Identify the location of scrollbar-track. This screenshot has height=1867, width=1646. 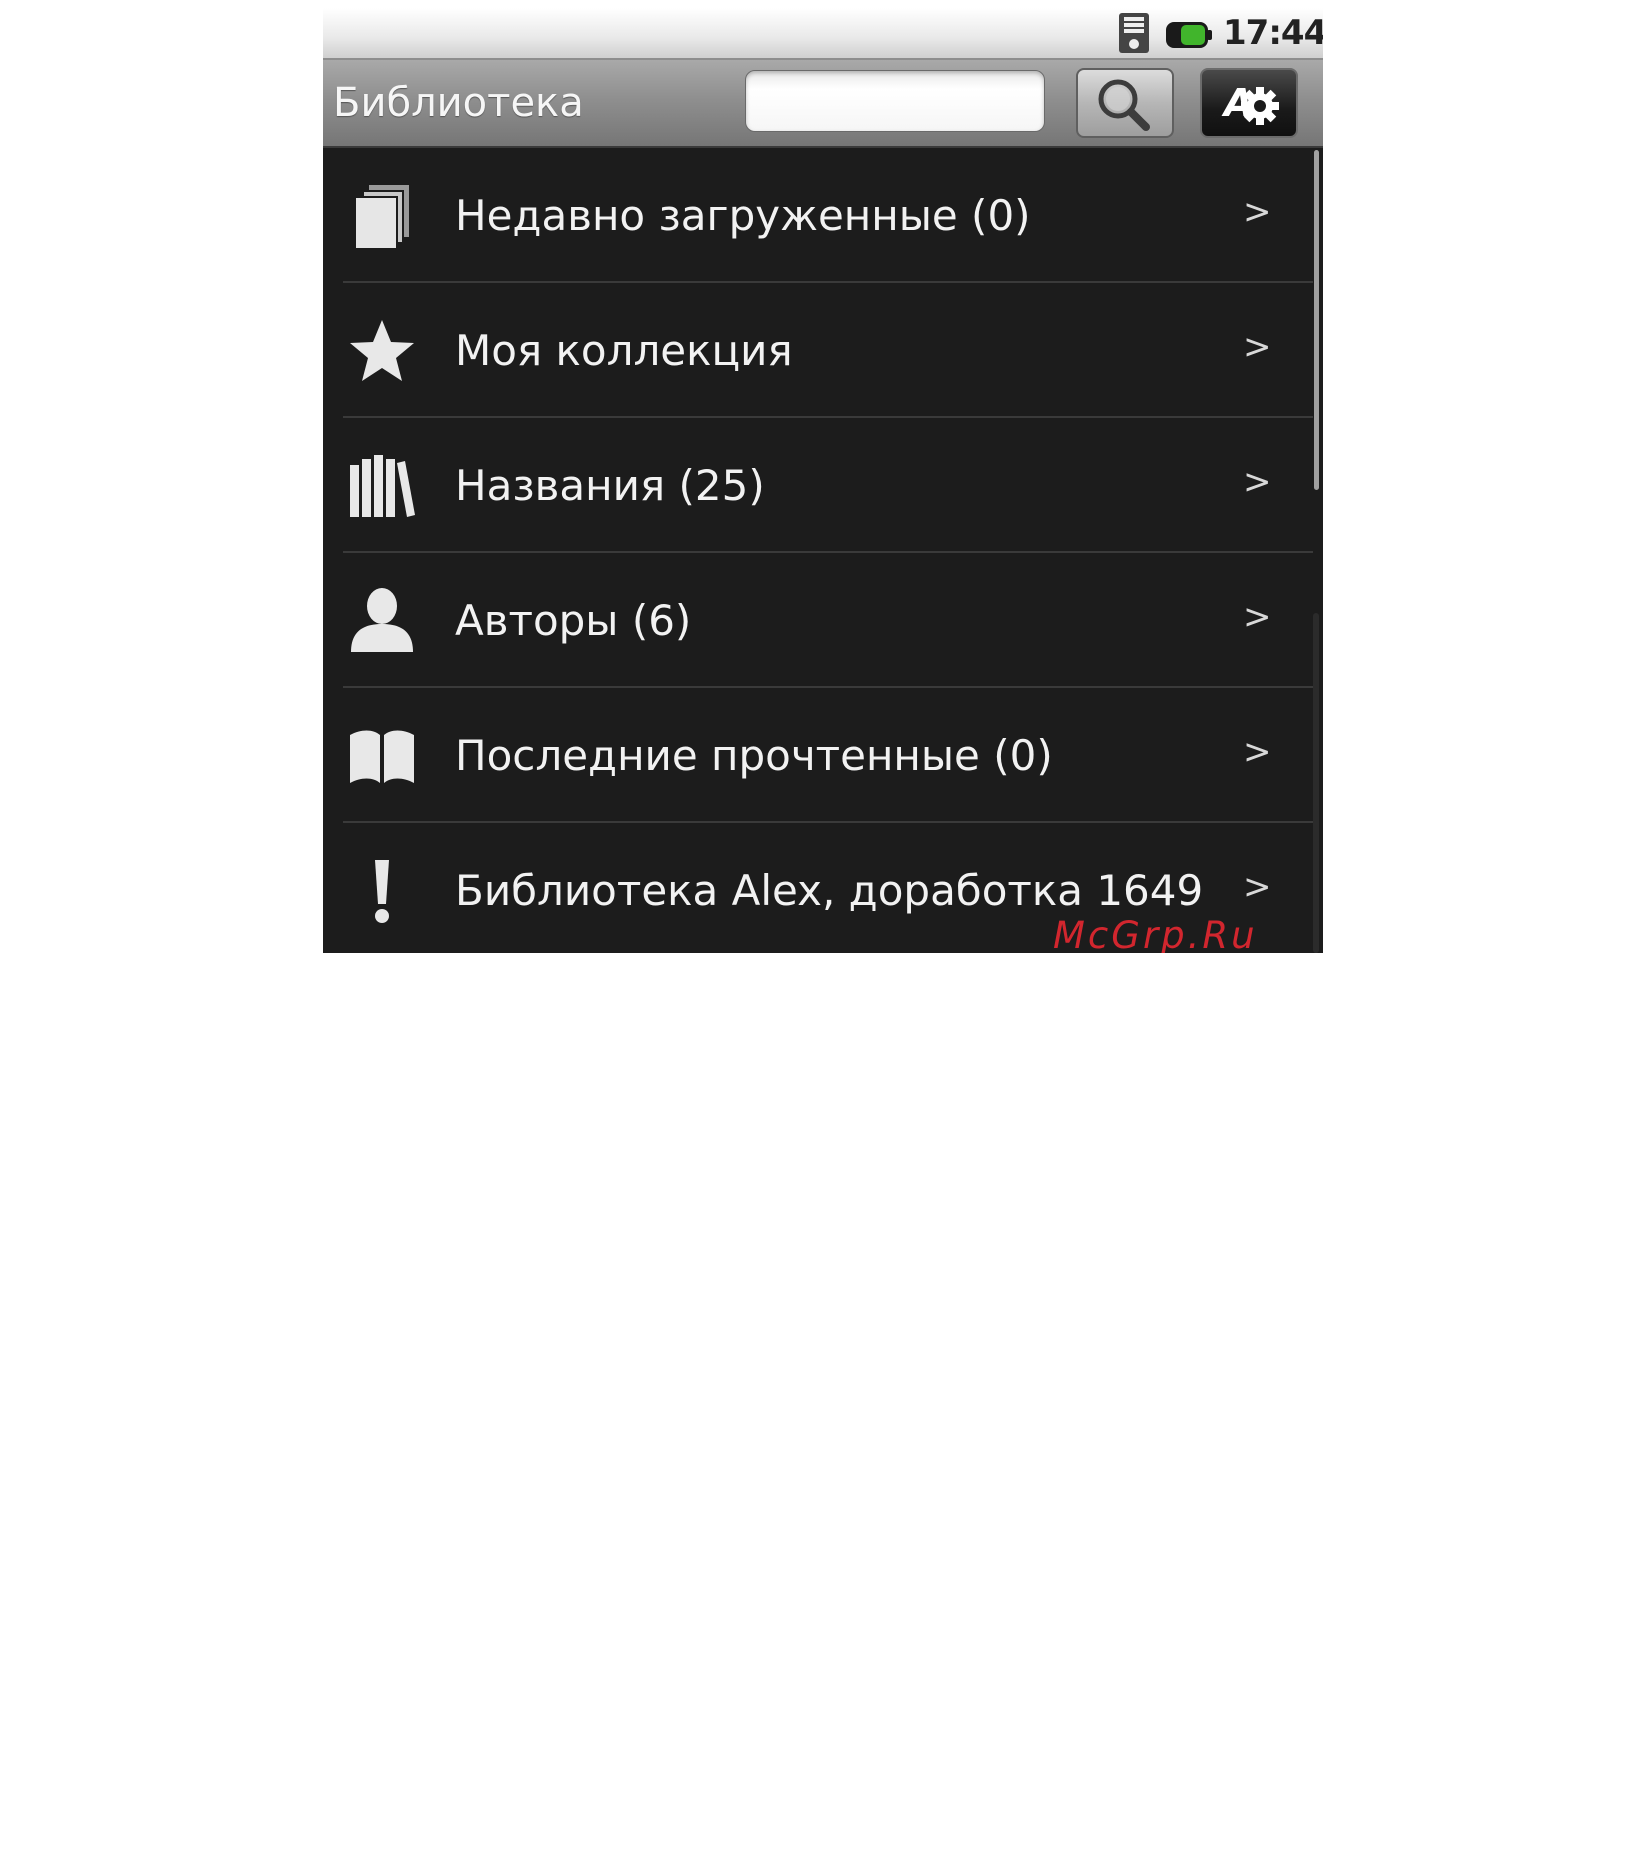
(1316, 783).